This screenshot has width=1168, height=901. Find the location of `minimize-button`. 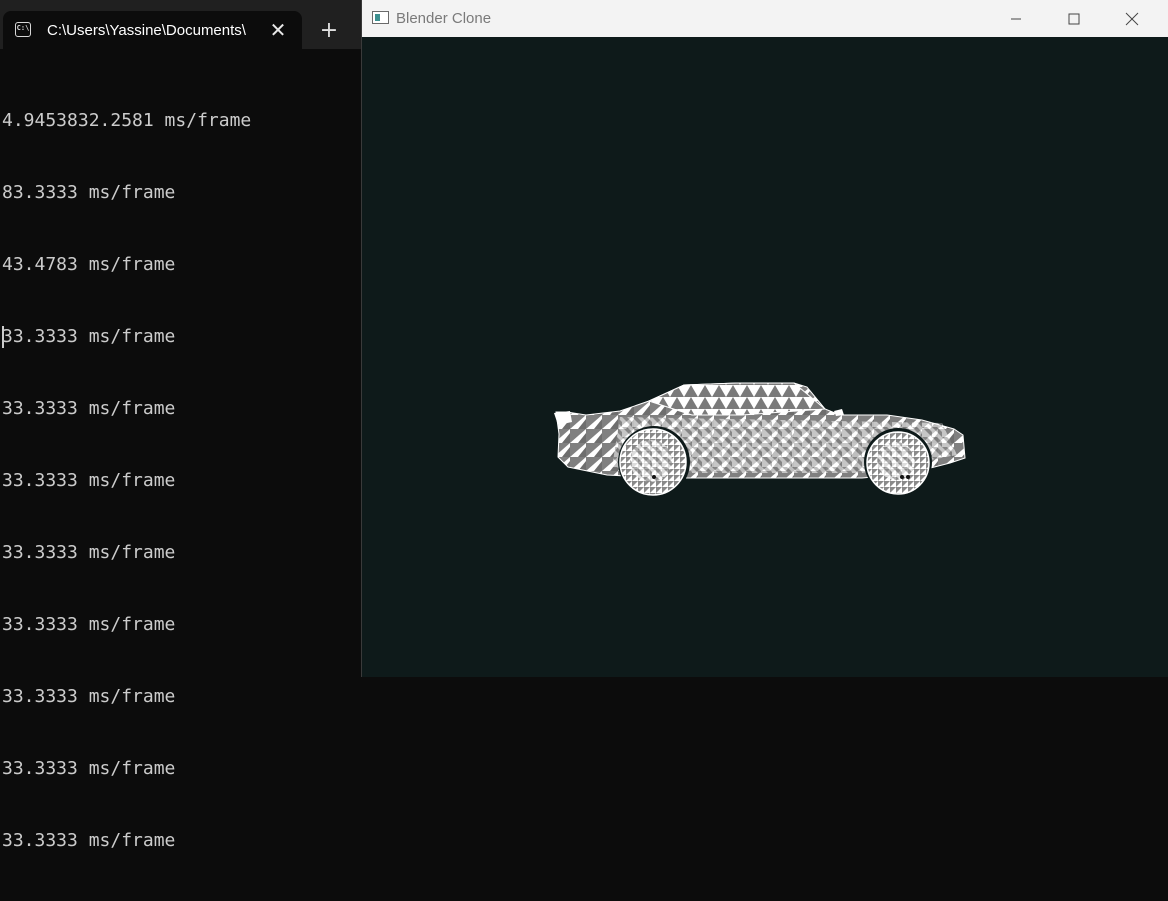

minimize-button is located at coordinates (1016, 18).